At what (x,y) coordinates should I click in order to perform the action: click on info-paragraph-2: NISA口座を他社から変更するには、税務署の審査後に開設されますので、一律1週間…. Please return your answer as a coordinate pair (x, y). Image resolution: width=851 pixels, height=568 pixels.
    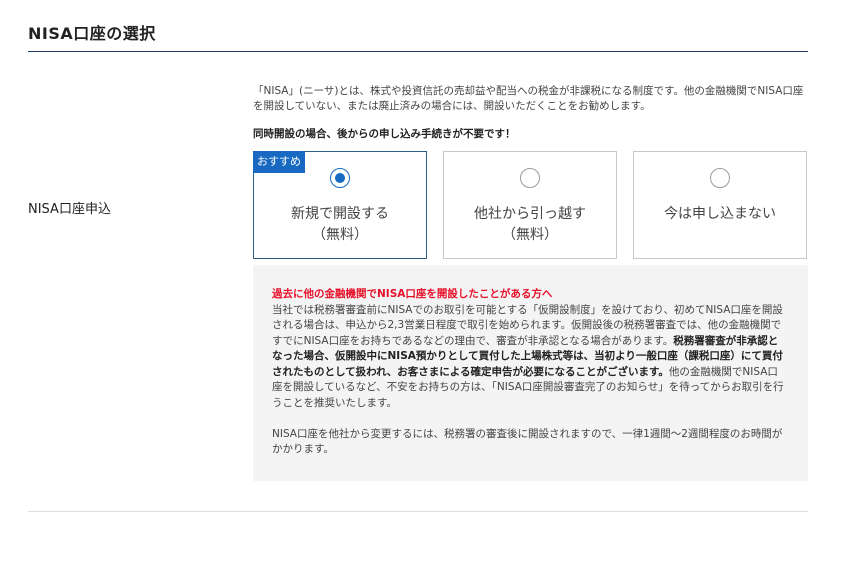
    Looking at the image, I should click on (527, 441).